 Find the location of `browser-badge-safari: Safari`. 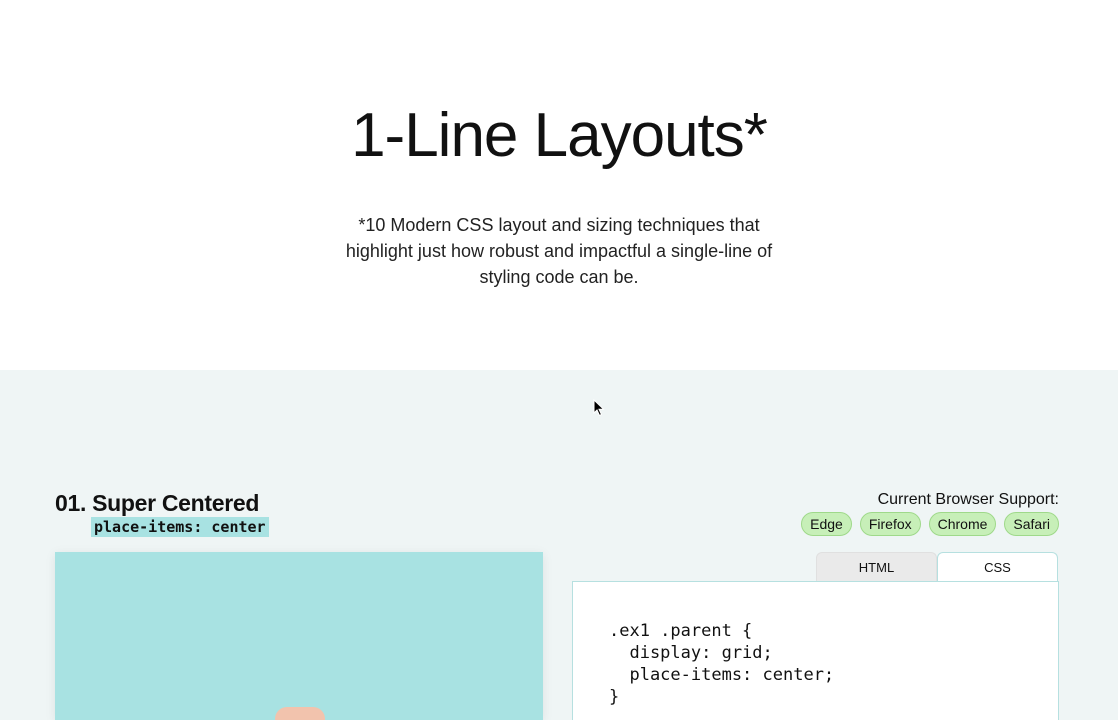

browser-badge-safari: Safari is located at coordinates (1031, 524).